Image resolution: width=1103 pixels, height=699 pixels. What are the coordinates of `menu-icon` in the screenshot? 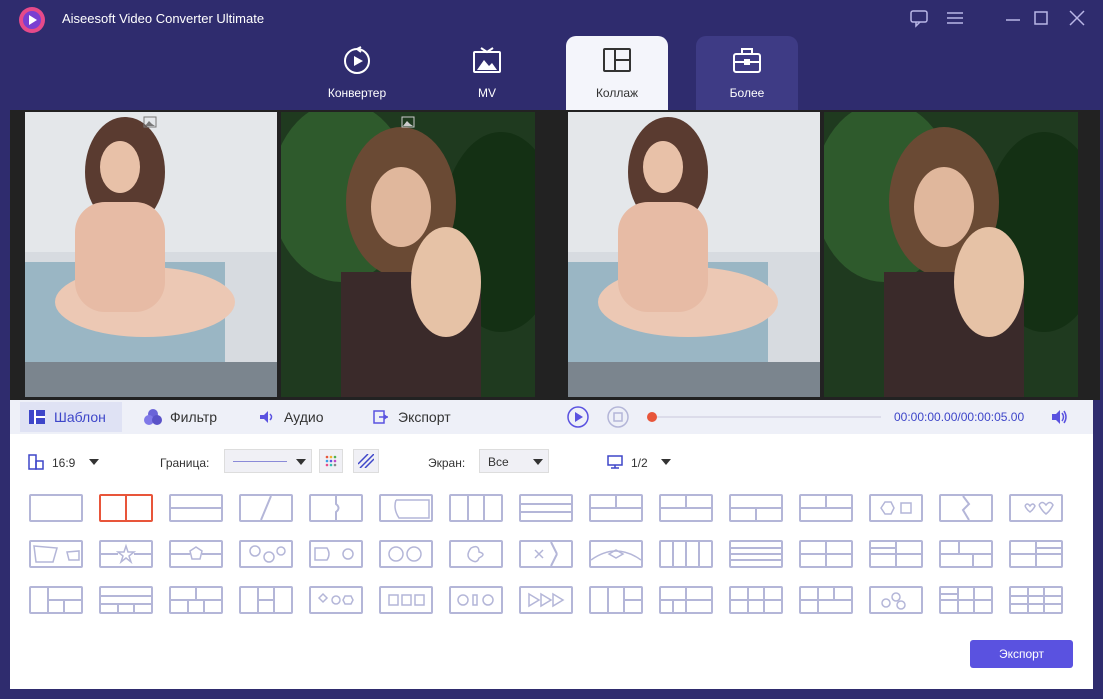 It's located at (955, 18).